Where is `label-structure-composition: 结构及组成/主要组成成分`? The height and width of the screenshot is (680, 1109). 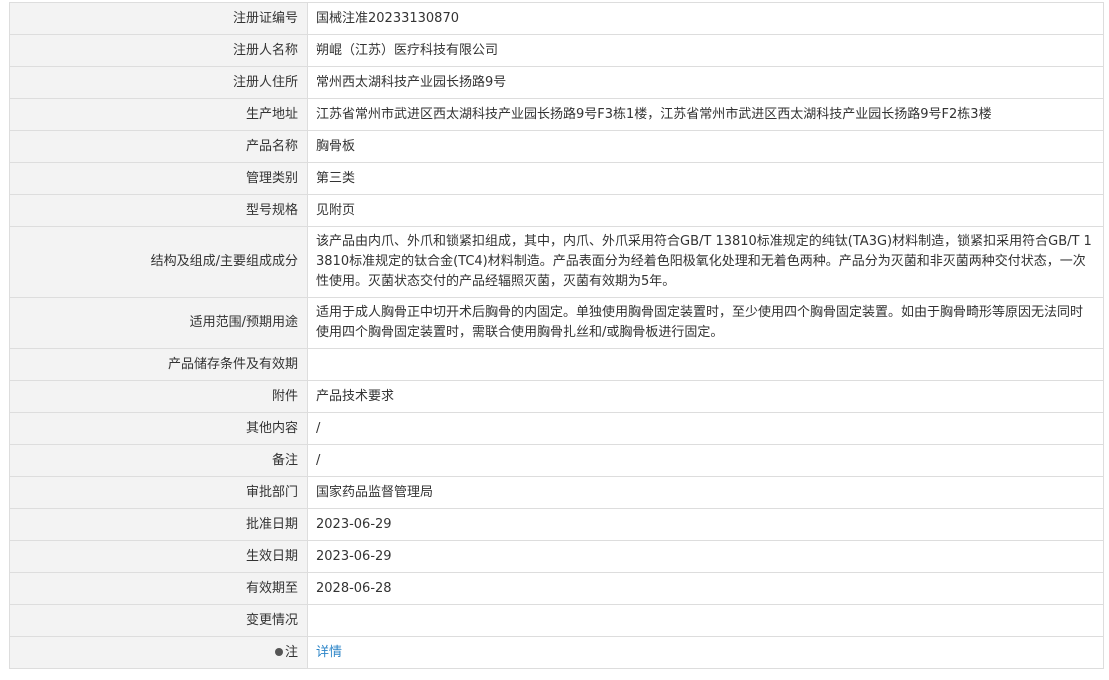 label-structure-composition: 结构及组成/主要组成成分 is located at coordinates (158, 262).